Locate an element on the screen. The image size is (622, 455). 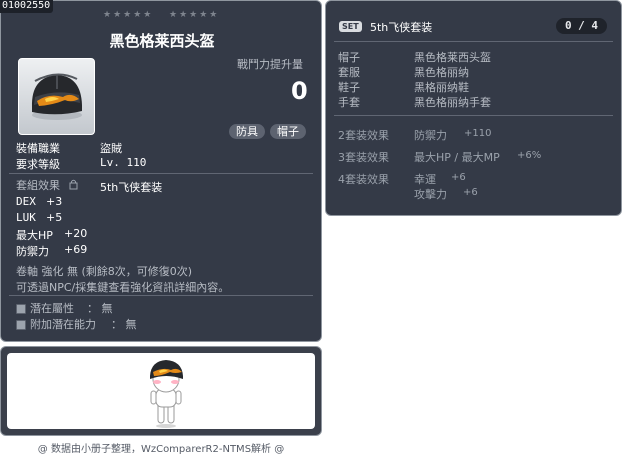
item-icon-frame is located at coordinates (56, 96).